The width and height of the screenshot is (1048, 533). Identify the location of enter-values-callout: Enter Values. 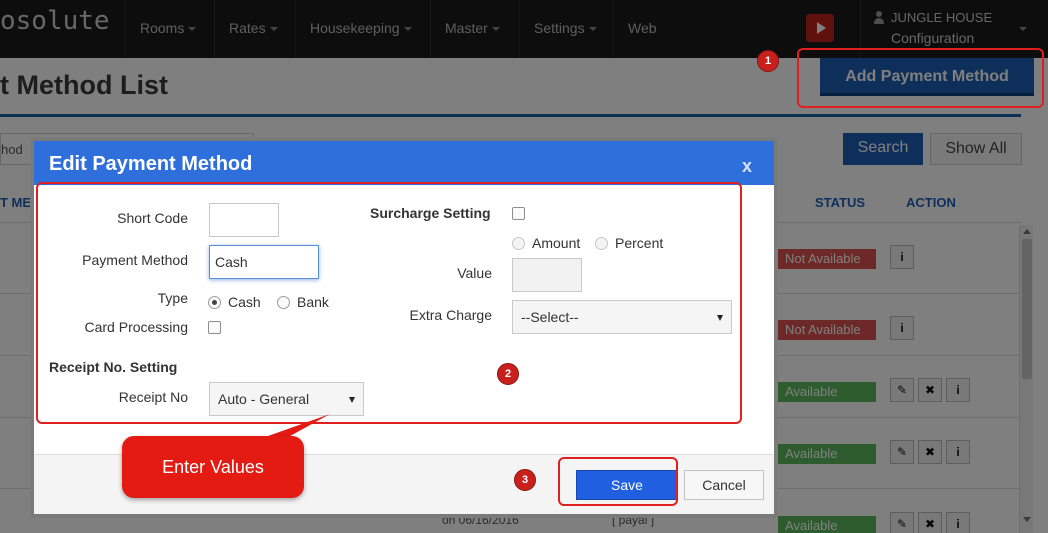
(213, 467).